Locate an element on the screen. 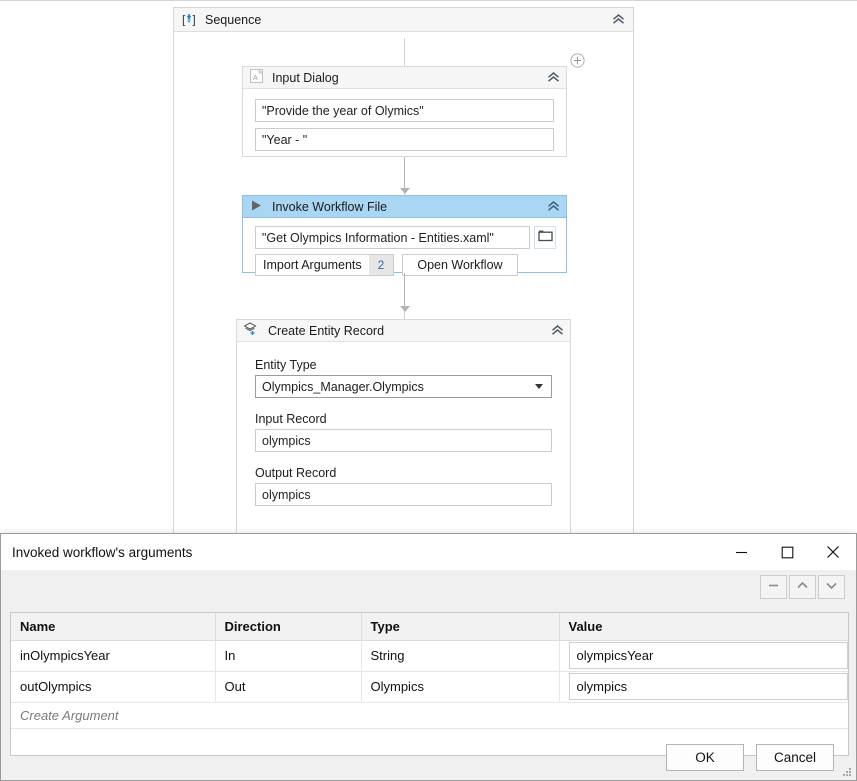 This screenshot has height=781, width=857. remove-argument-button is located at coordinates (773, 587).